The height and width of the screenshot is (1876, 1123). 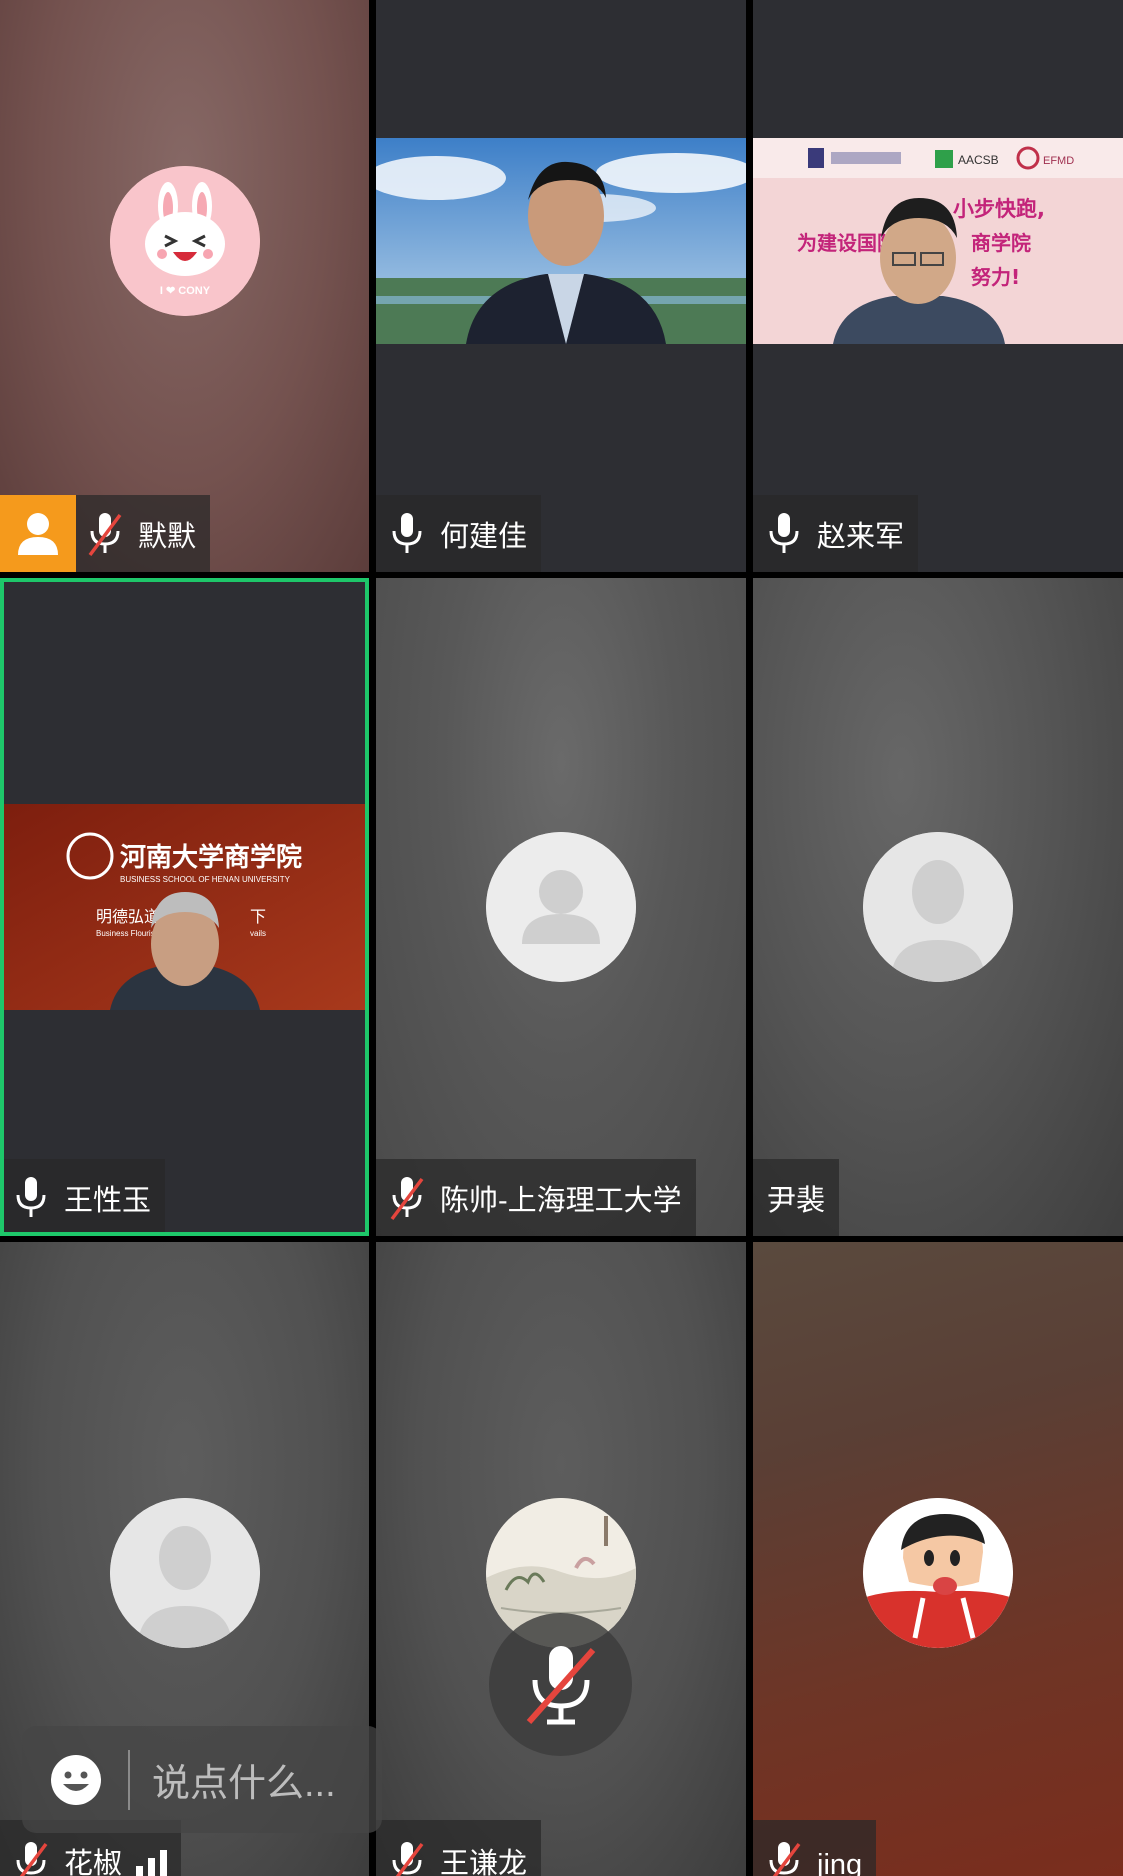 I want to click on henan-title: 河南大学商学院, so click(x=211, y=857).